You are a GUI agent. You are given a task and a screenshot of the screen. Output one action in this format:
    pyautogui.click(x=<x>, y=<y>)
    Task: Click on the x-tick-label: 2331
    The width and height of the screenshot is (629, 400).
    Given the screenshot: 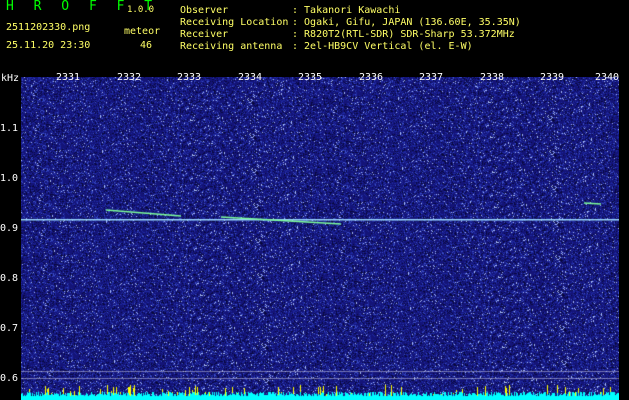 What is the action you would take?
    pyautogui.click(x=68, y=77)
    